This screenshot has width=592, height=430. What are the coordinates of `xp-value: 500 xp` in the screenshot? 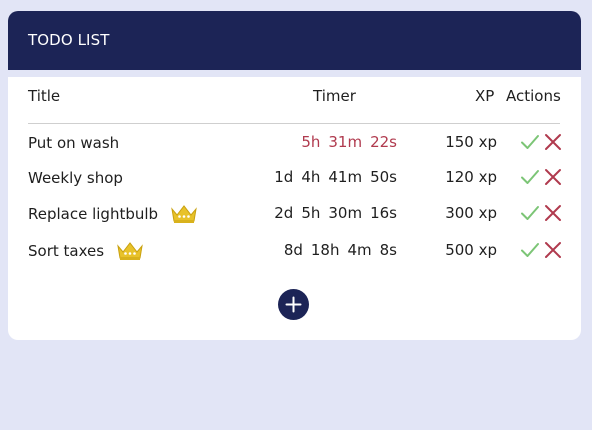 It's located at (471, 250).